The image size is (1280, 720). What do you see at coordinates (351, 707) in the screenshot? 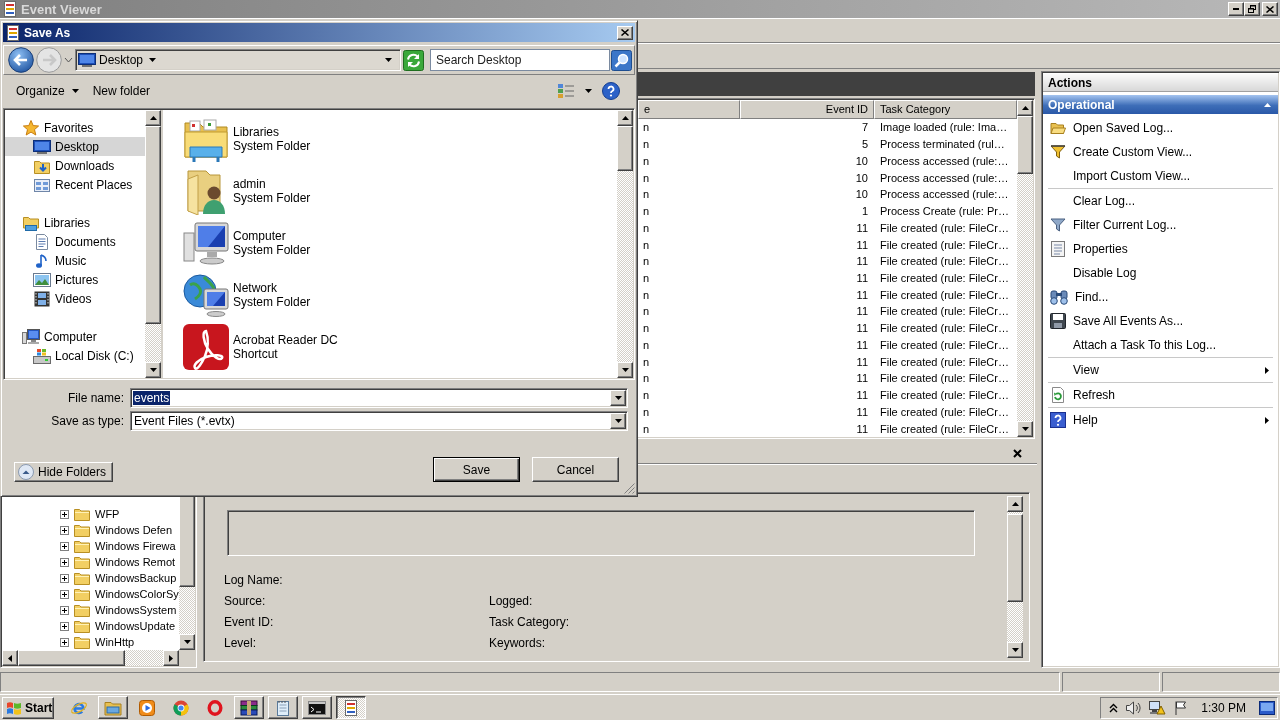
I see `taskbar-button` at bounding box center [351, 707].